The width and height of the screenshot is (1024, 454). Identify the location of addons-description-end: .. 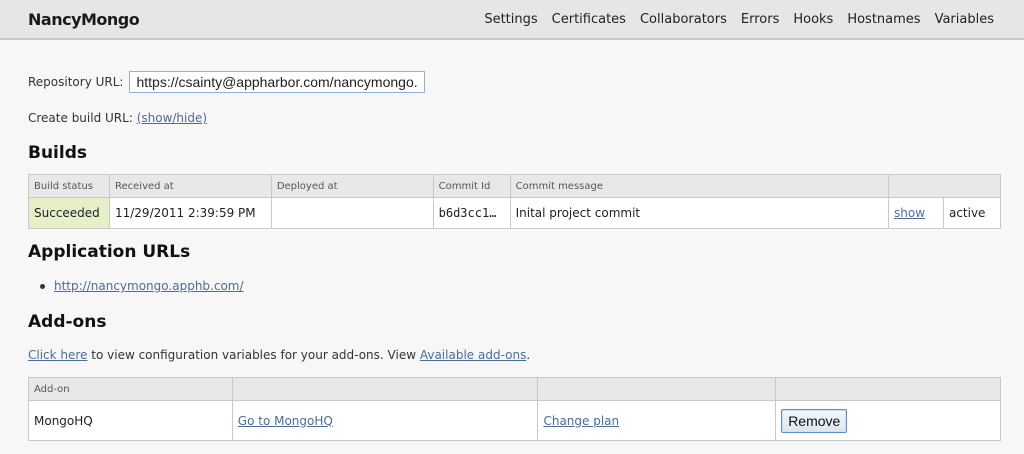
(528, 355).